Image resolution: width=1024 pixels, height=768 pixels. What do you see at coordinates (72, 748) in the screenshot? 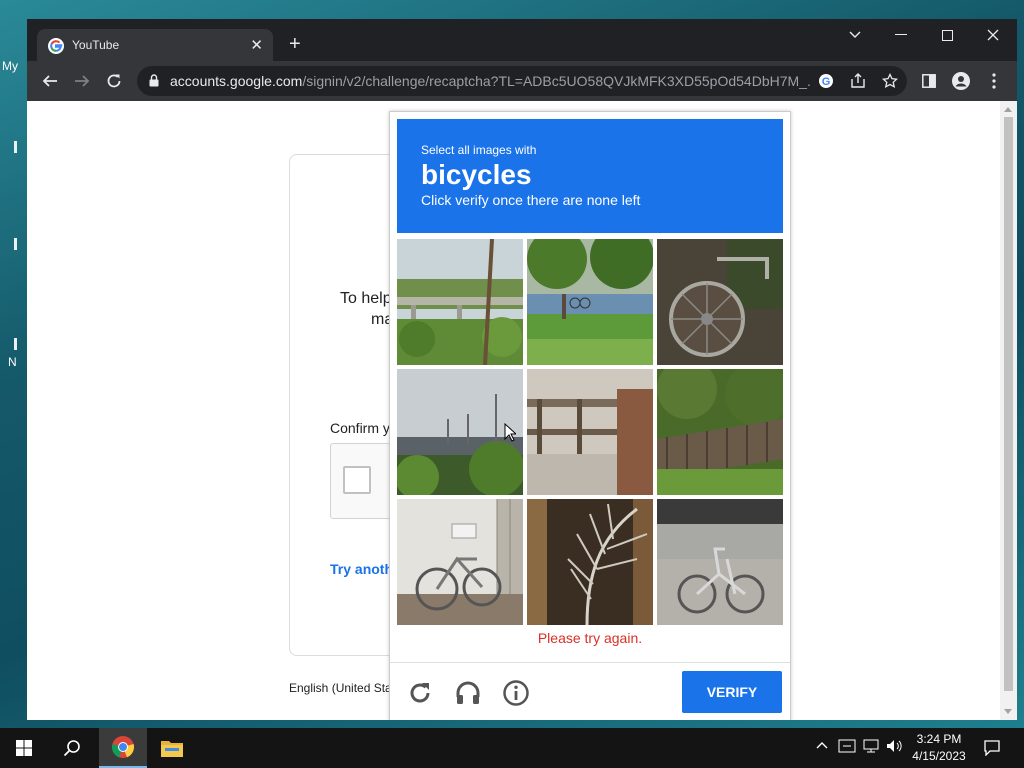
I see `search-icon` at bounding box center [72, 748].